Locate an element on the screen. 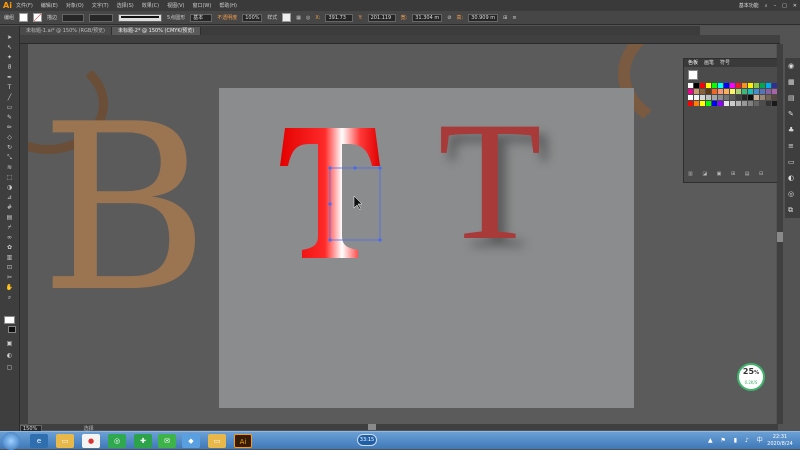  tab-document-1: 未标题-1.ai* @ 150% (RGB/预览) is located at coordinates (66, 31).